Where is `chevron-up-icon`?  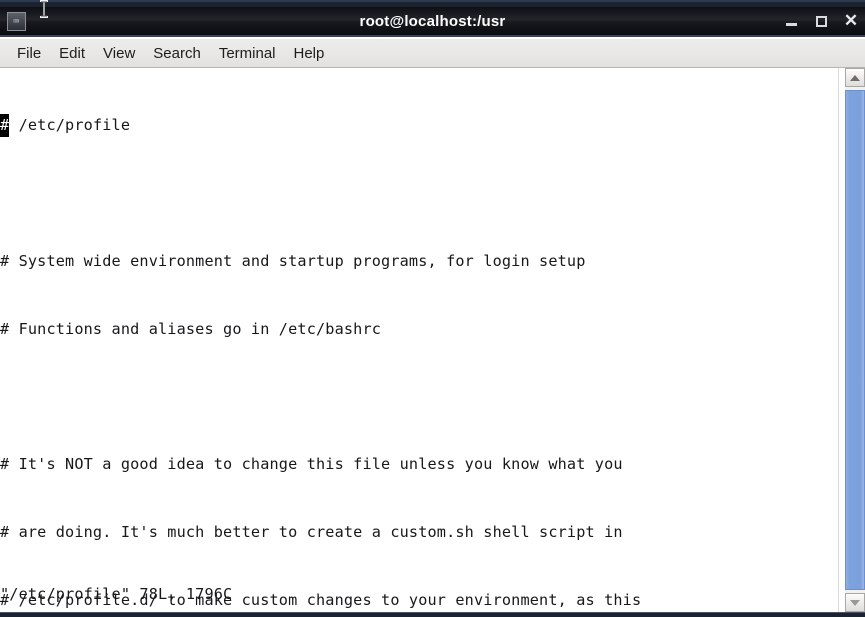 chevron-up-icon is located at coordinates (855, 77).